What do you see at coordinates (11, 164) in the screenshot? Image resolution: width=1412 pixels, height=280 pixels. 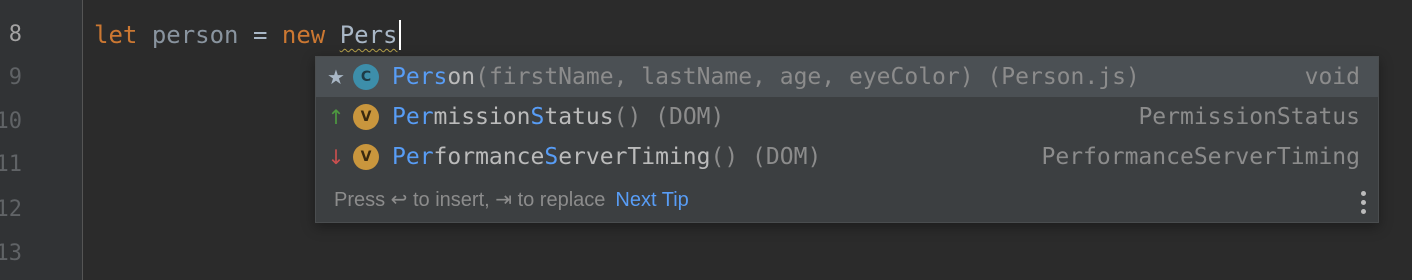 I see `line-number: 11` at bounding box center [11, 164].